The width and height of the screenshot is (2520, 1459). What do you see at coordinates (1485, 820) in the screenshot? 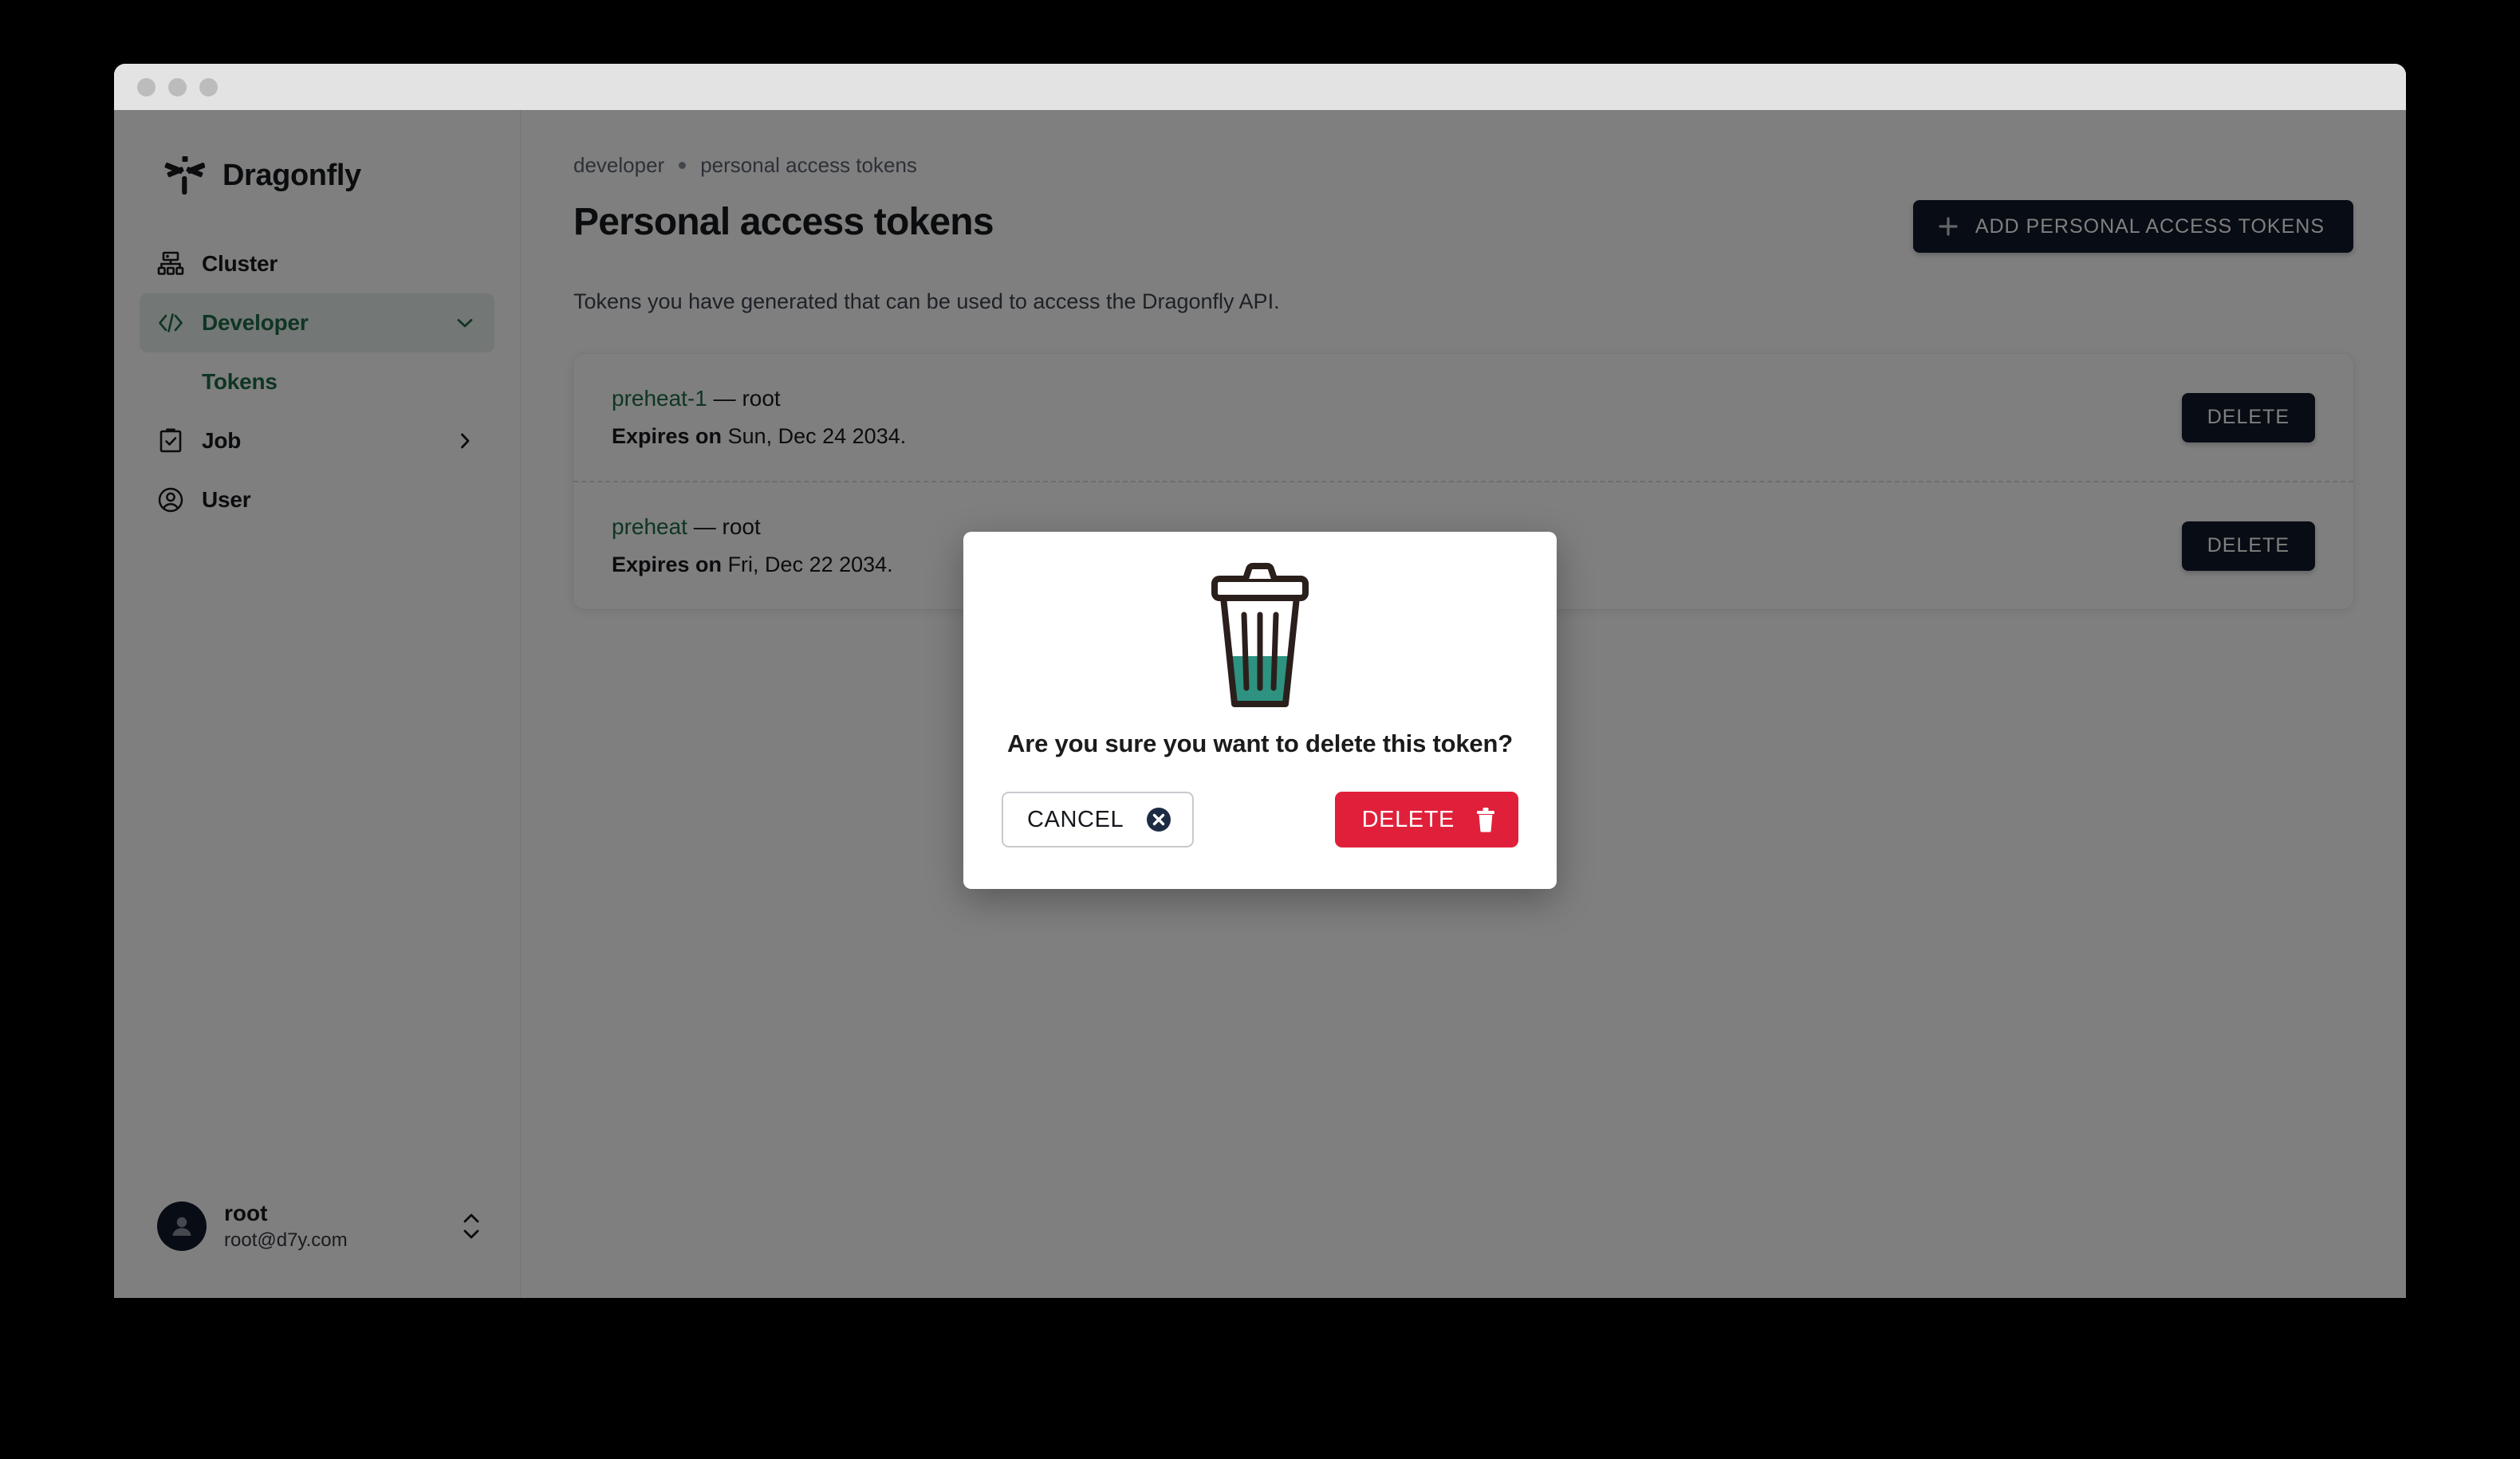
I see `trash-icon` at bounding box center [1485, 820].